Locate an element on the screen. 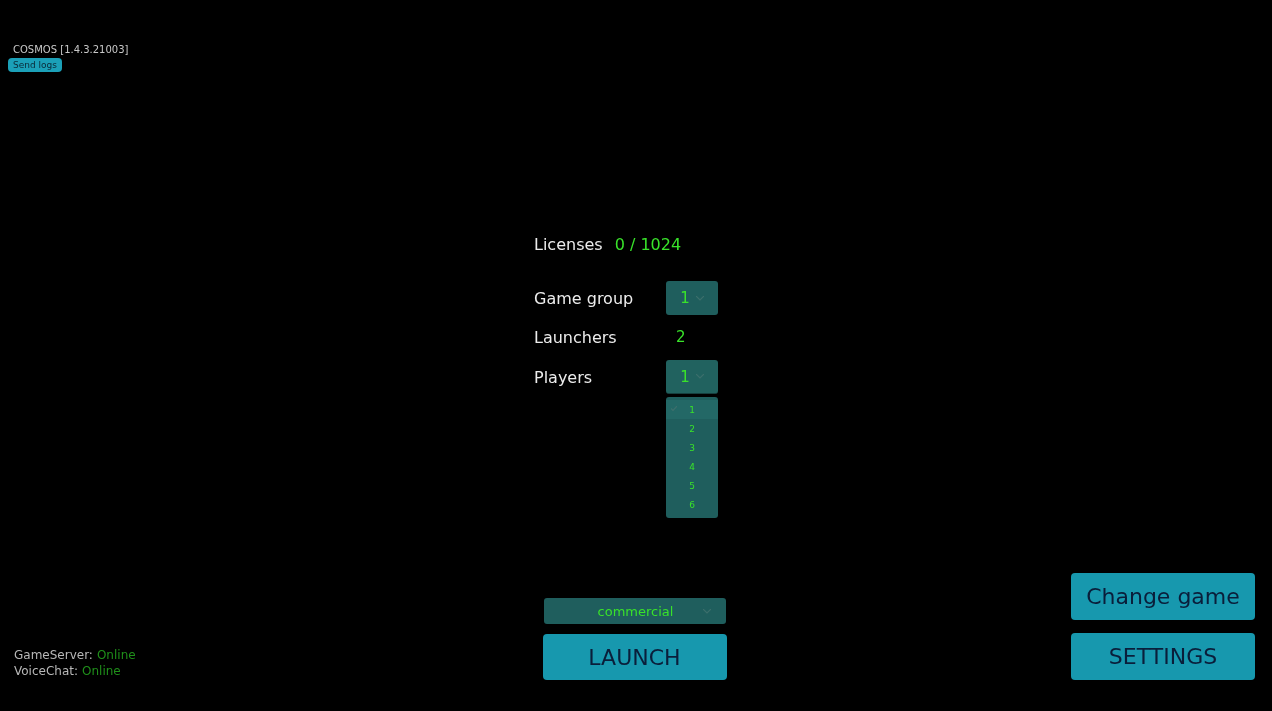 The image size is (1272, 711). menu-button: SETTINGS is located at coordinates (1163, 656).